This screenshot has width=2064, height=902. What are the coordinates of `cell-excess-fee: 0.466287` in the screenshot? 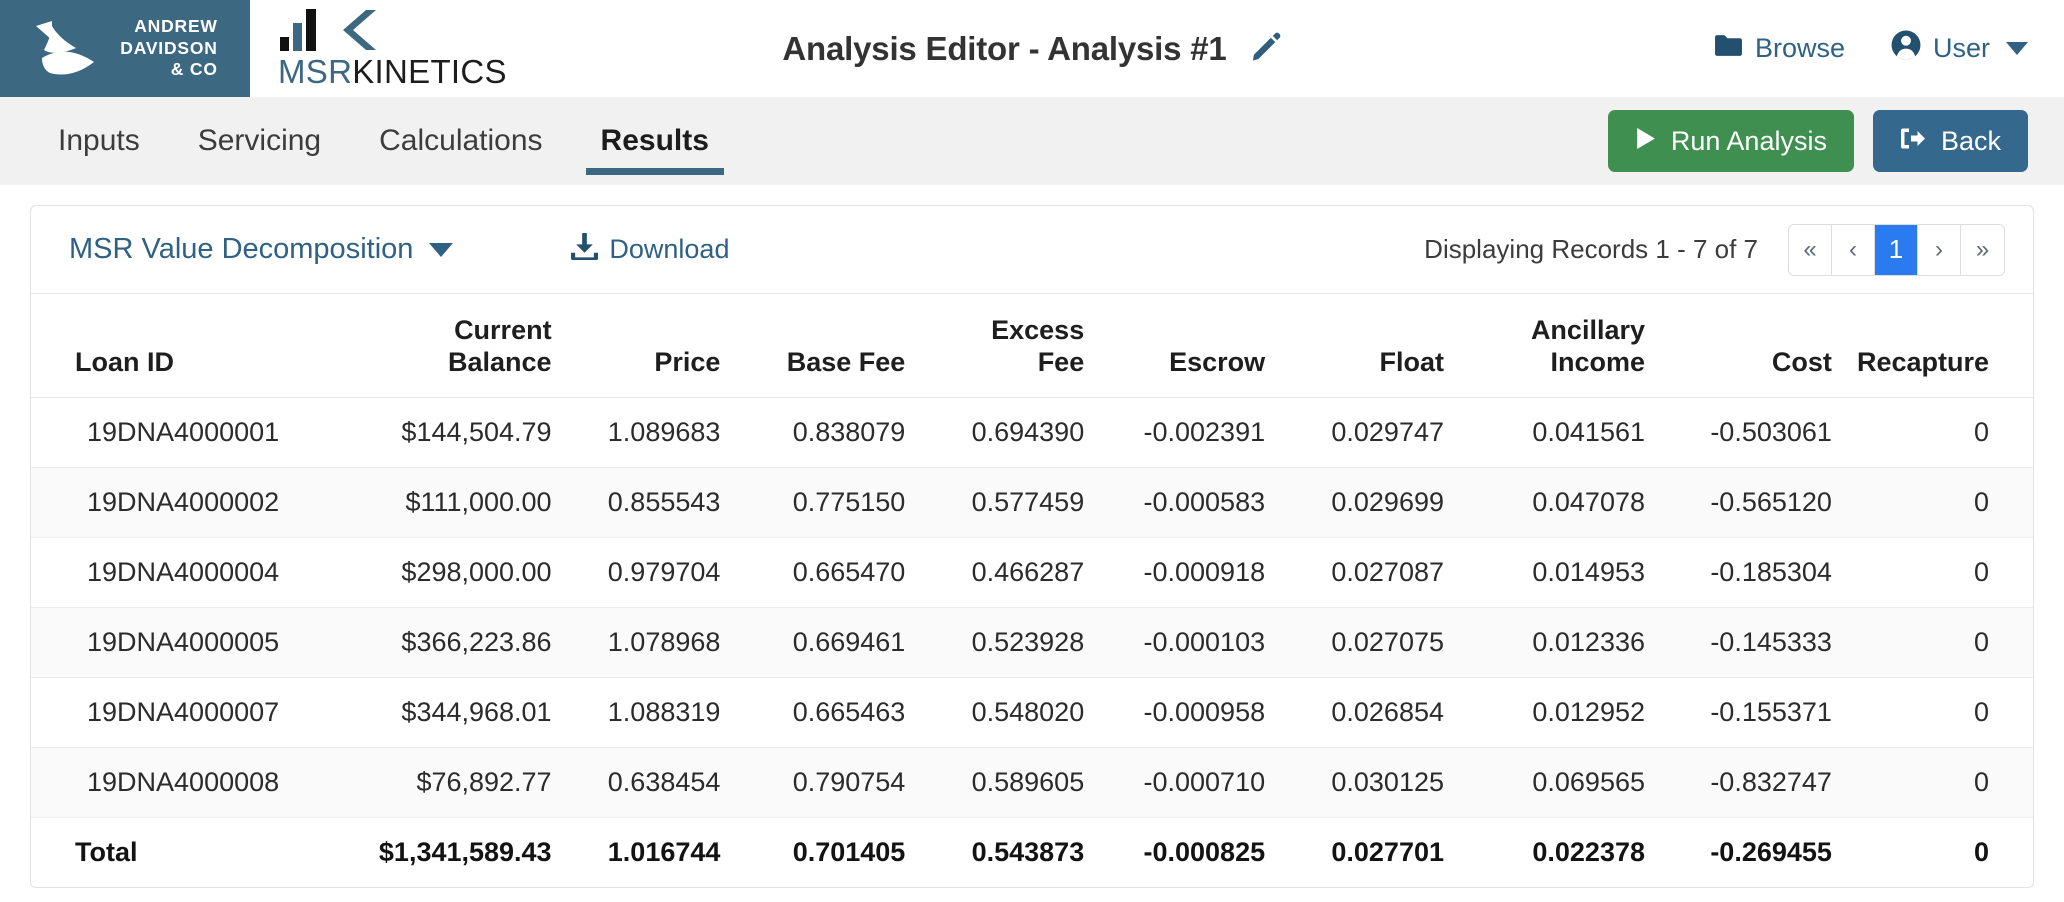 It's located at (995, 572).